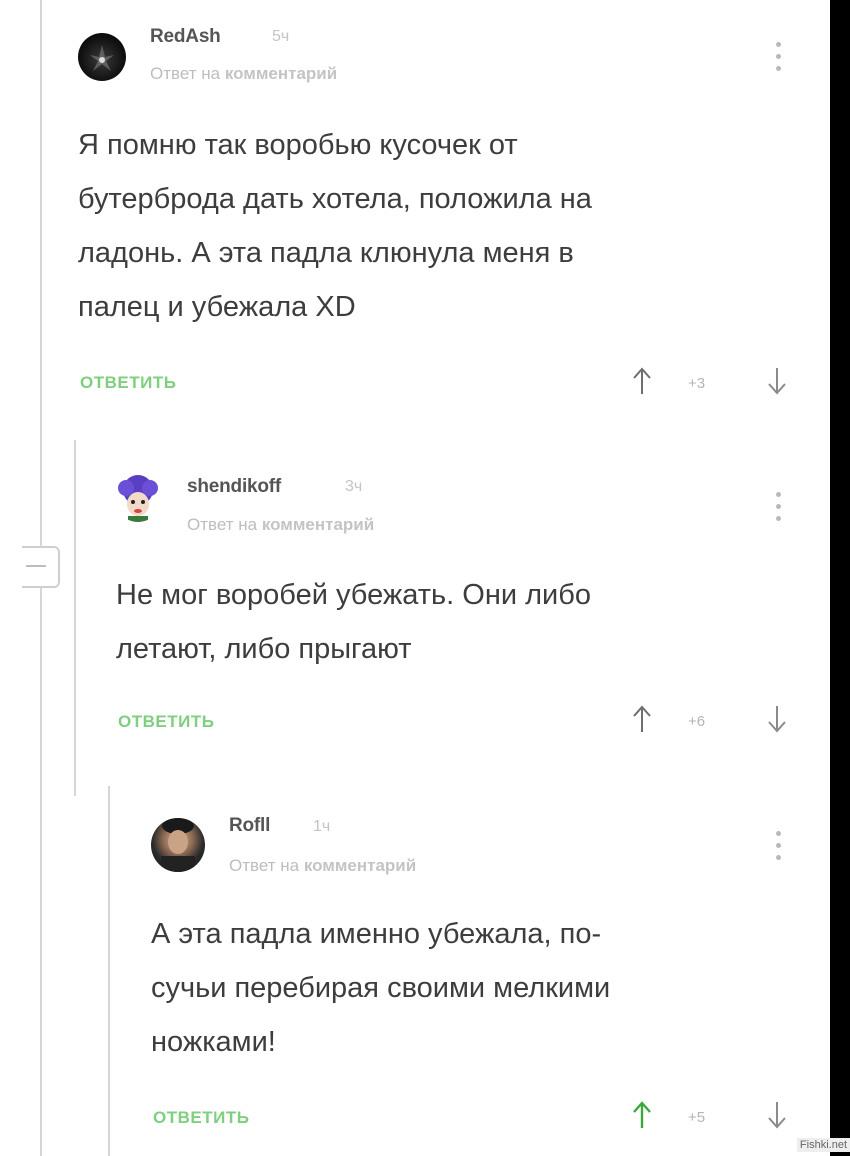 Image resolution: width=850 pixels, height=1156 pixels. Describe the element at coordinates (823, 1145) in the screenshot. I see `watermark: Fishki.net` at that location.